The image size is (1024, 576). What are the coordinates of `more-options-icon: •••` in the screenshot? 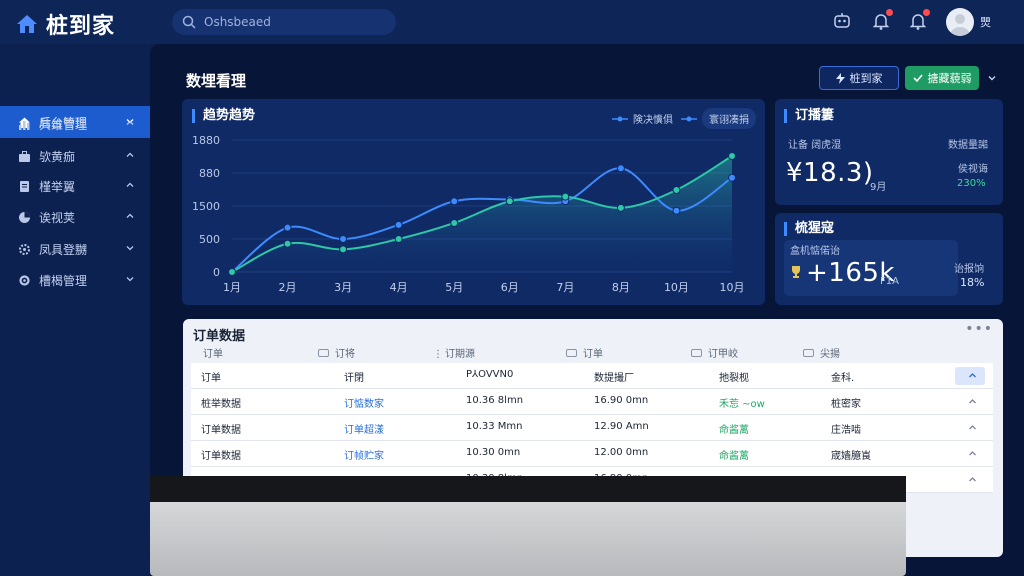 It's located at (979, 329).